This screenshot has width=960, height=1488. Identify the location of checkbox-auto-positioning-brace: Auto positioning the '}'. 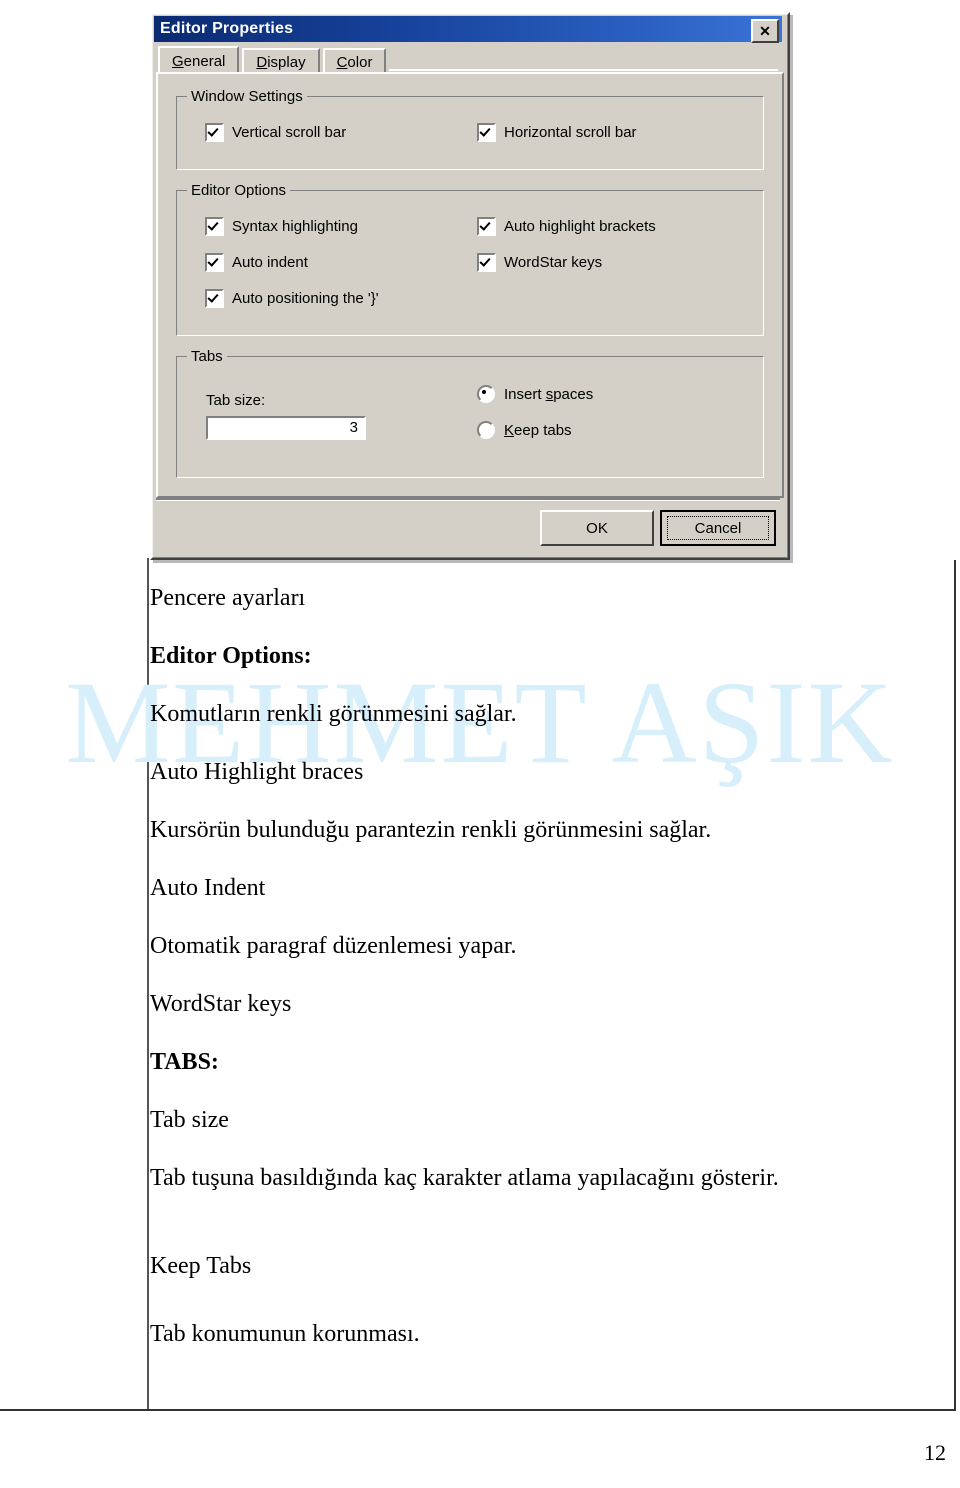
(292, 298).